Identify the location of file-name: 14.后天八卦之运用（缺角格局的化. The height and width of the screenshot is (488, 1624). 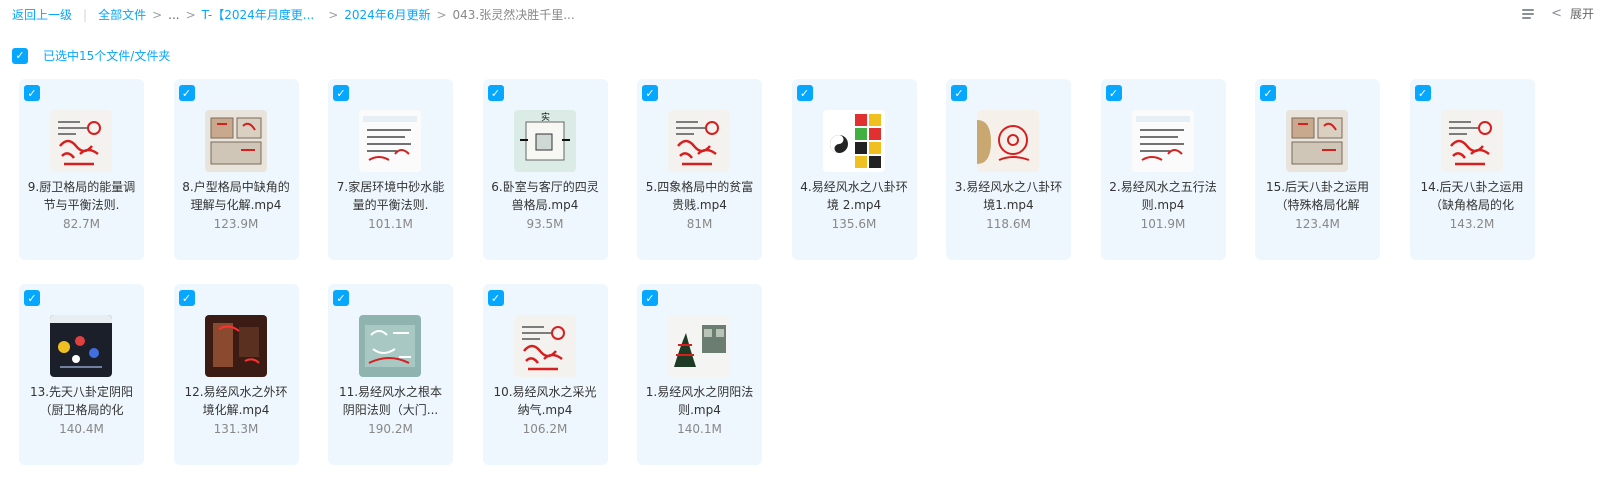
(1472, 196).